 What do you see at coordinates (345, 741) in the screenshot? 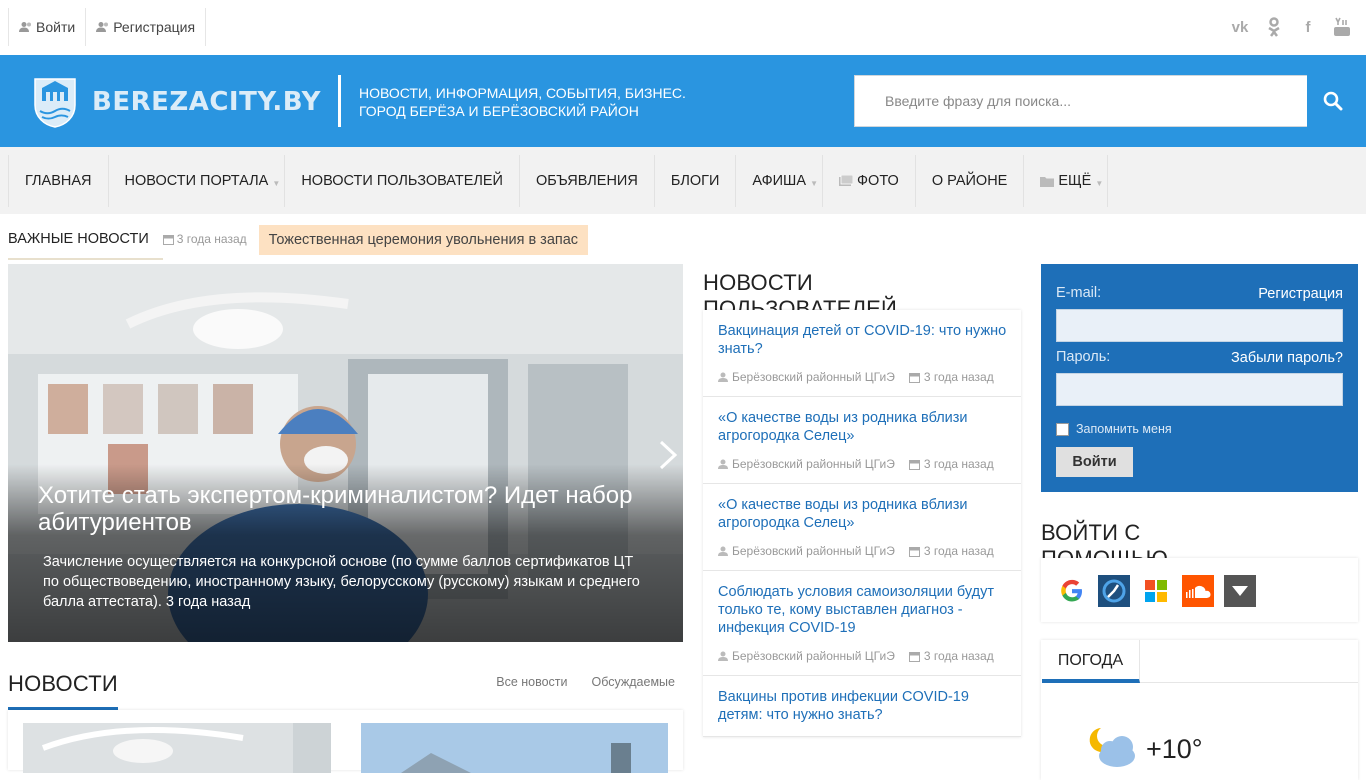
I see `news-grid` at bounding box center [345, 741].